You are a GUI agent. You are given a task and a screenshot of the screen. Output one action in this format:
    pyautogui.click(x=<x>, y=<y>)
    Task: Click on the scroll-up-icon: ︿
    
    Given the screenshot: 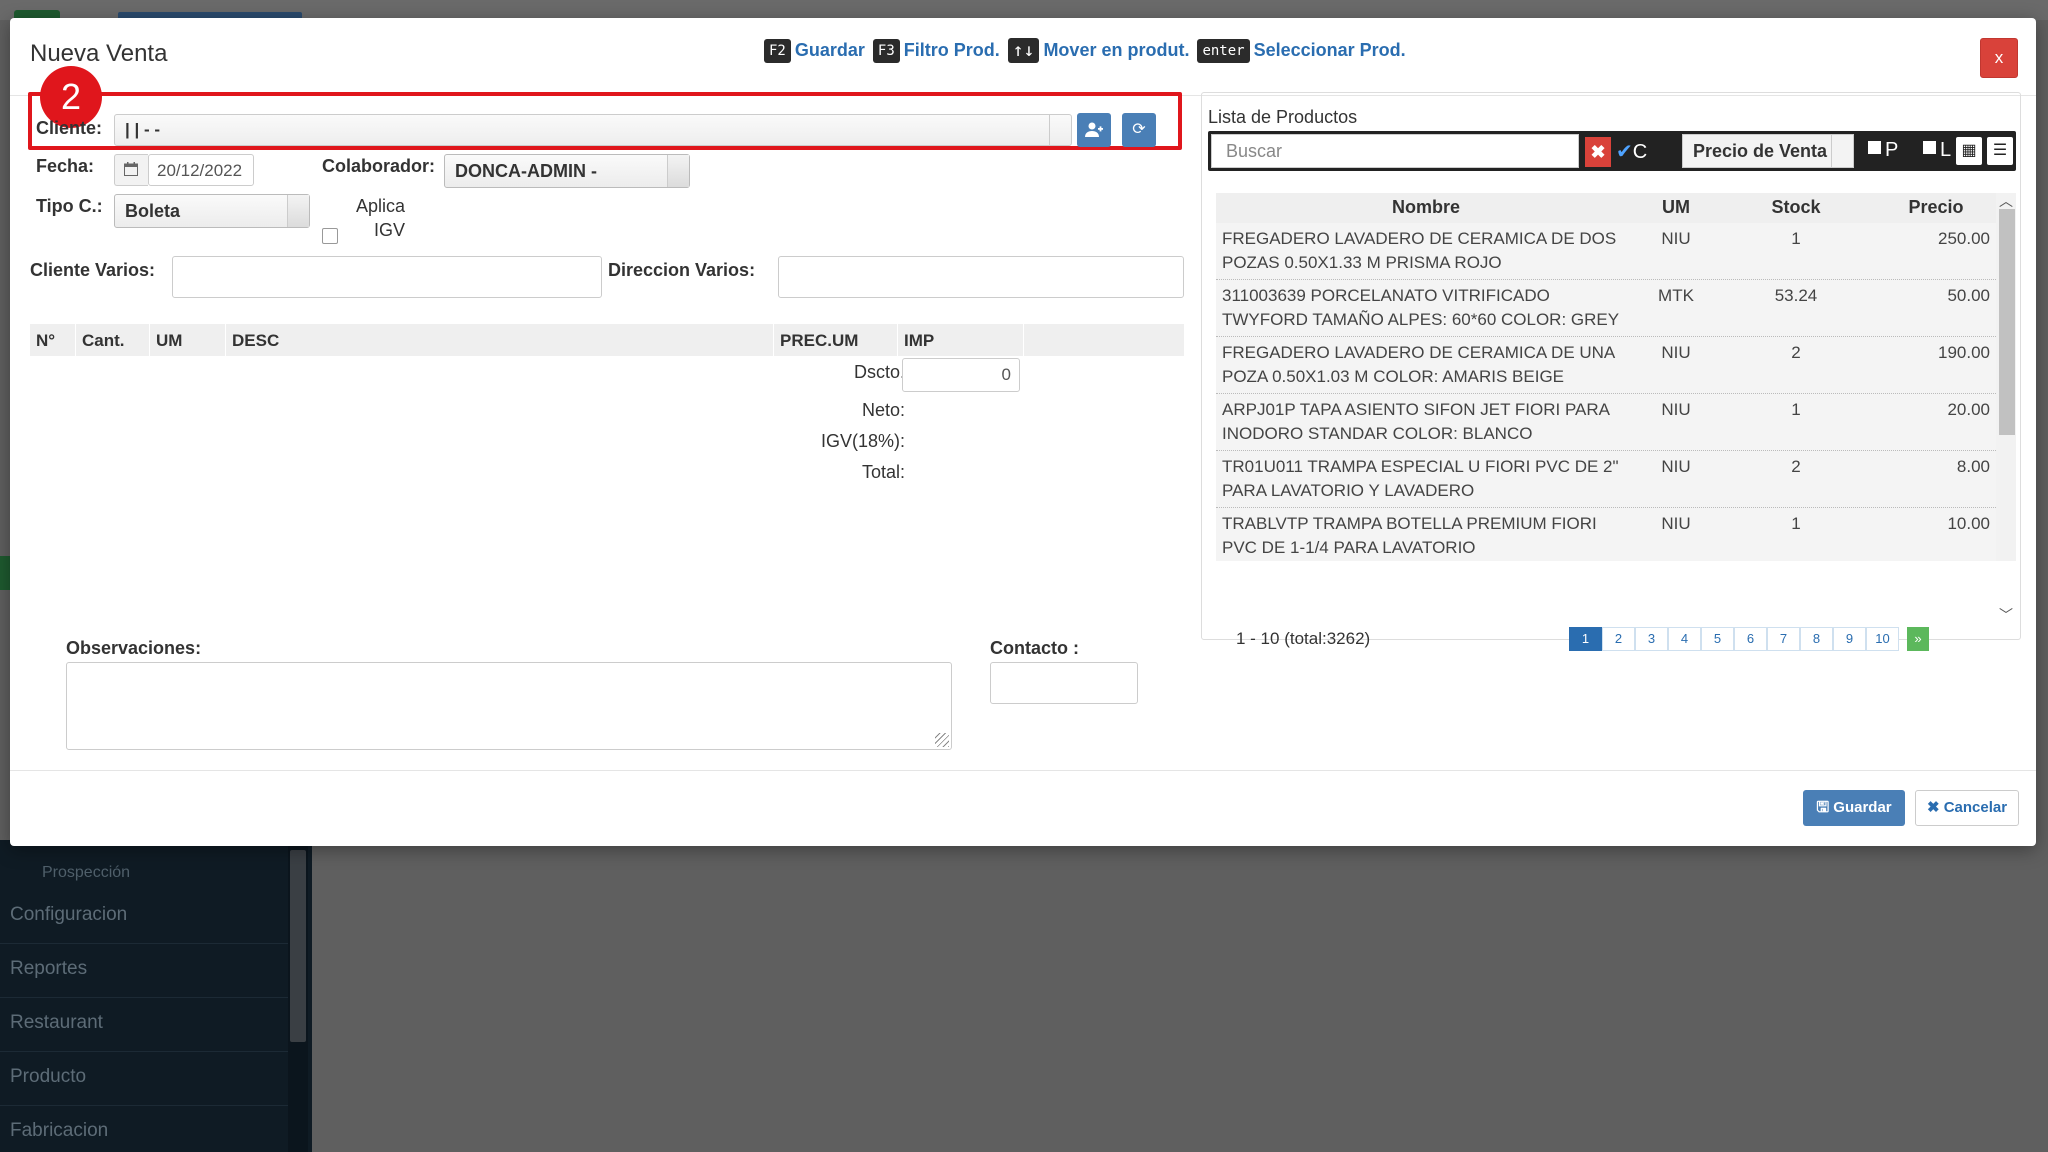 What is the action you would take?
    pyautogui.click(x=2006, y=201)
    